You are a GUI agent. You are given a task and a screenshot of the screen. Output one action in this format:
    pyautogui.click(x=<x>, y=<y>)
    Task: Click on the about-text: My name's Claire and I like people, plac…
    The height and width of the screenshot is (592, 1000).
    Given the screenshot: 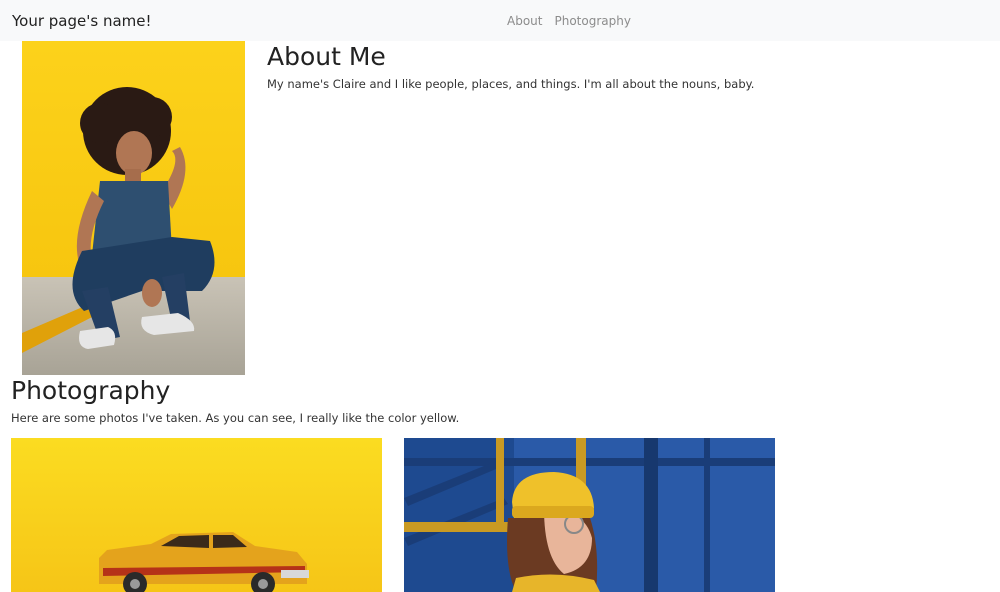 What is the action you would take?
    pyautogui.click(x=511, y=84)
    